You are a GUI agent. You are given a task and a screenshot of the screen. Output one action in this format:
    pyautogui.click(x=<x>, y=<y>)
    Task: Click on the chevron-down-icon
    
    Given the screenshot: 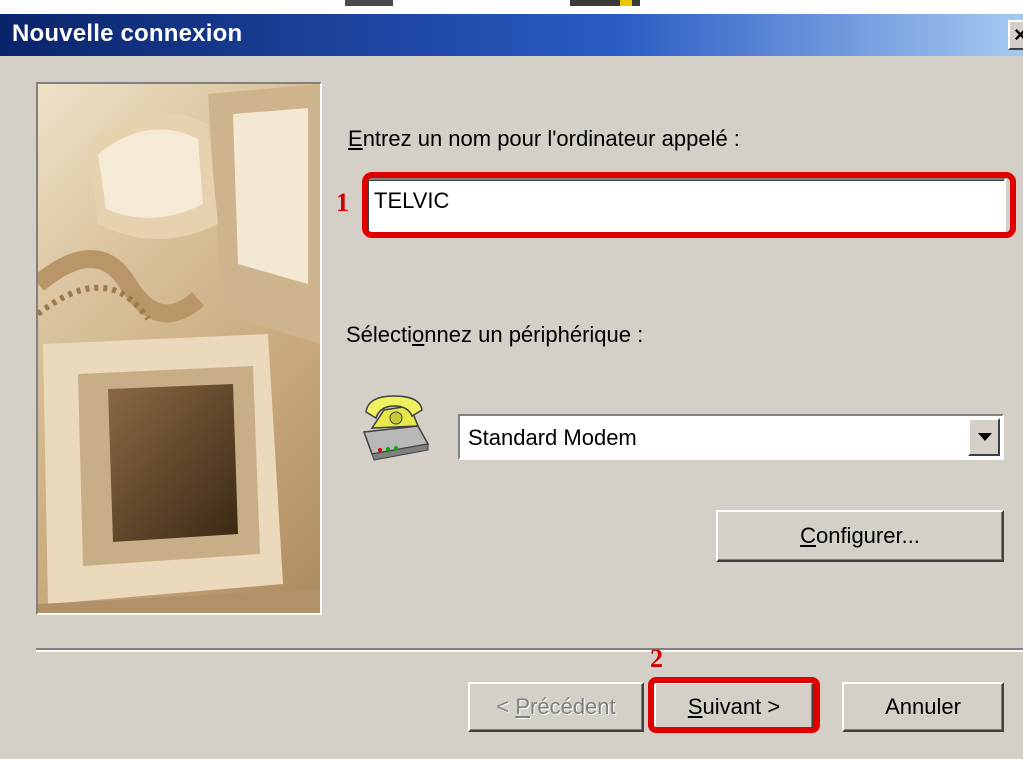 What is the action you would take?
    pyautogui.click(x=985, y=437)
    